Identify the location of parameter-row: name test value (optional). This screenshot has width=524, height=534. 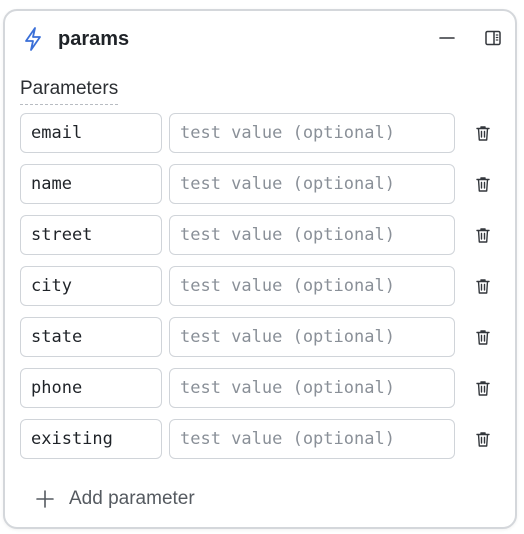
(260, 184).